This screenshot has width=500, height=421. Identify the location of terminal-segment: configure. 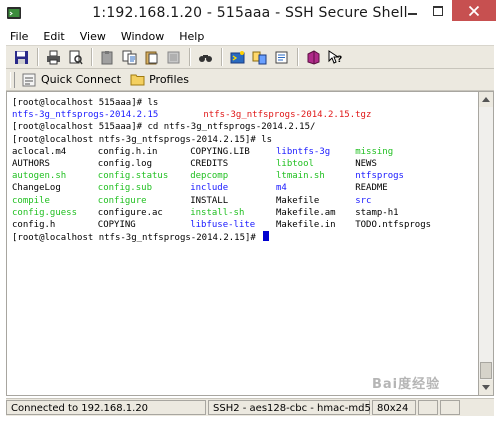
(122, 200).